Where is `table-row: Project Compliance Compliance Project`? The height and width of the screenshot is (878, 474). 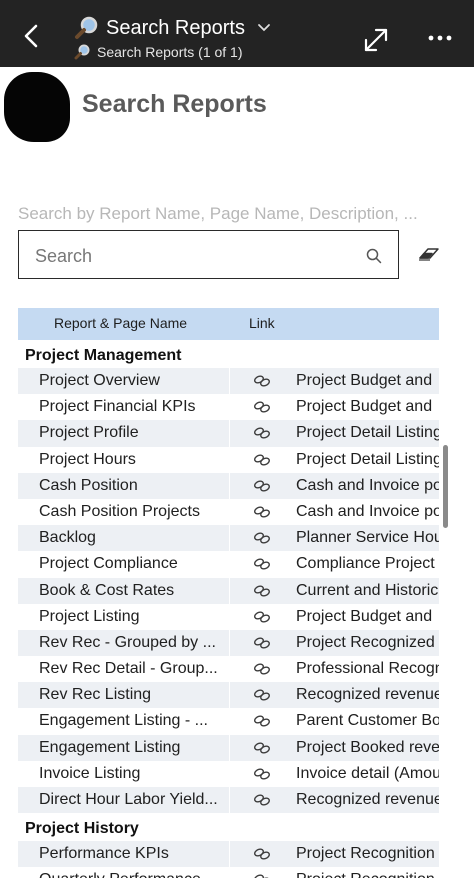
table-row: Project Compliance Compliance Project is located at coordinates (228, 564).